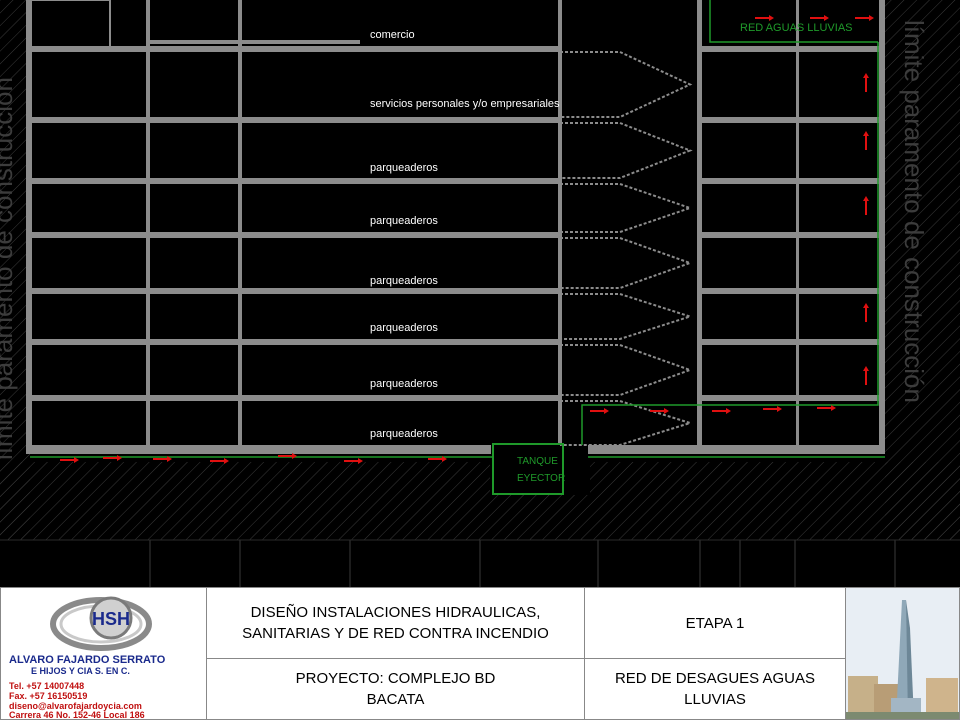 The image size is (960, 720). Describe the element at coordinates (255, 42) in the screenshot. I see `beam` at that location.